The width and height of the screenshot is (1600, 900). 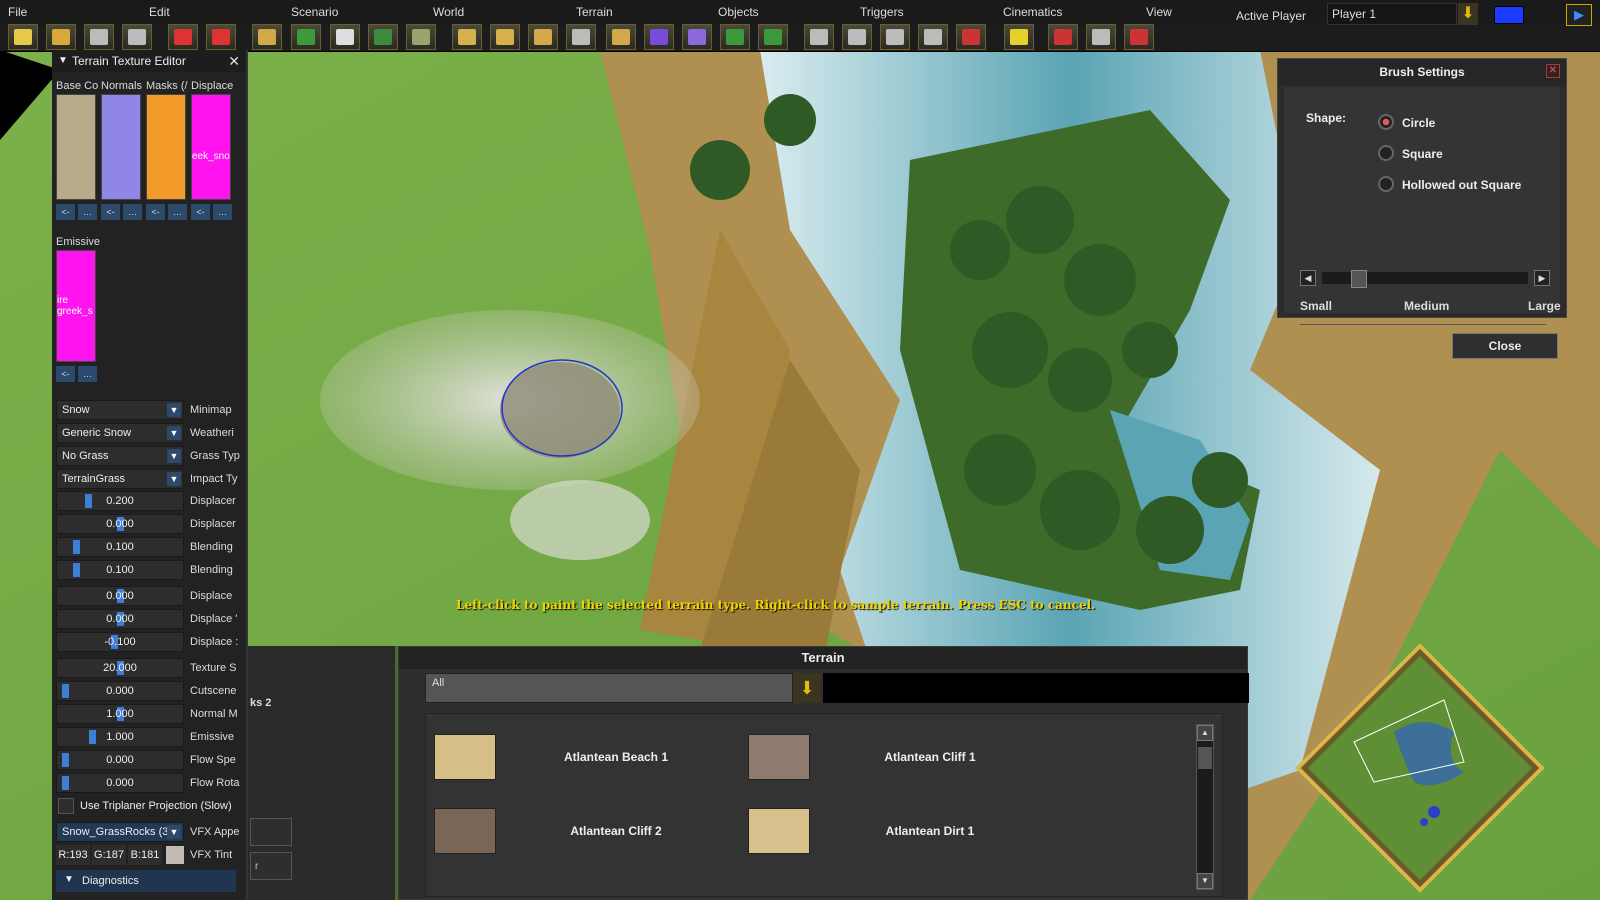 I want to click on paint-terrain-icon, so click(x=543, y=37).